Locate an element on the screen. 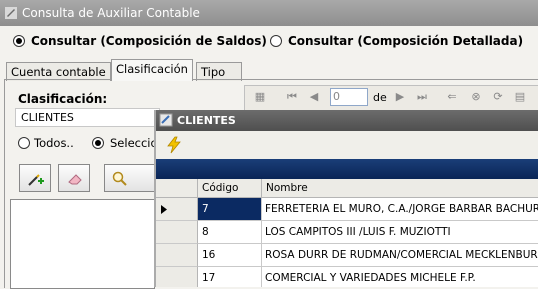  row-indicator-header is located at coordinates (177, 188).